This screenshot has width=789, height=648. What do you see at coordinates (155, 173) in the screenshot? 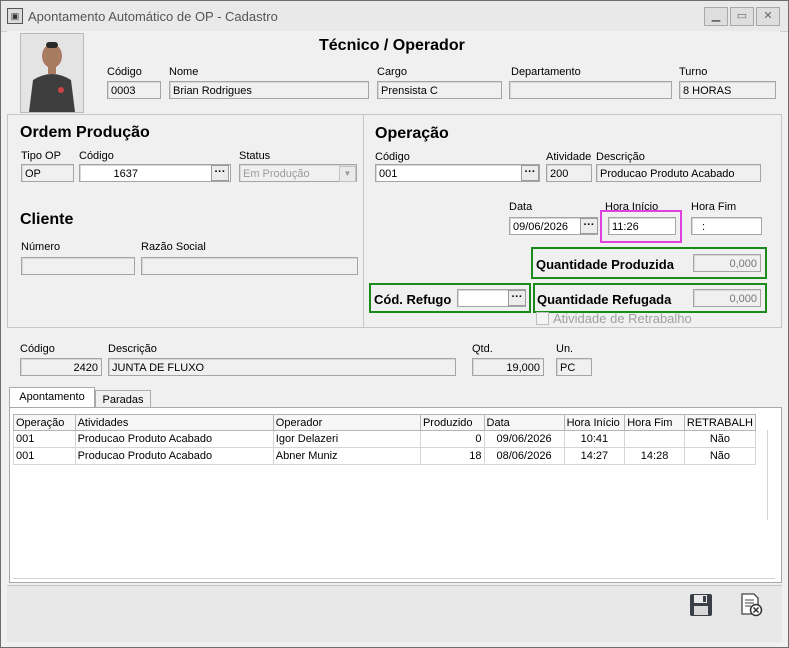
I see `ordem-code-input: 1637` at bounding box center [155, 173].